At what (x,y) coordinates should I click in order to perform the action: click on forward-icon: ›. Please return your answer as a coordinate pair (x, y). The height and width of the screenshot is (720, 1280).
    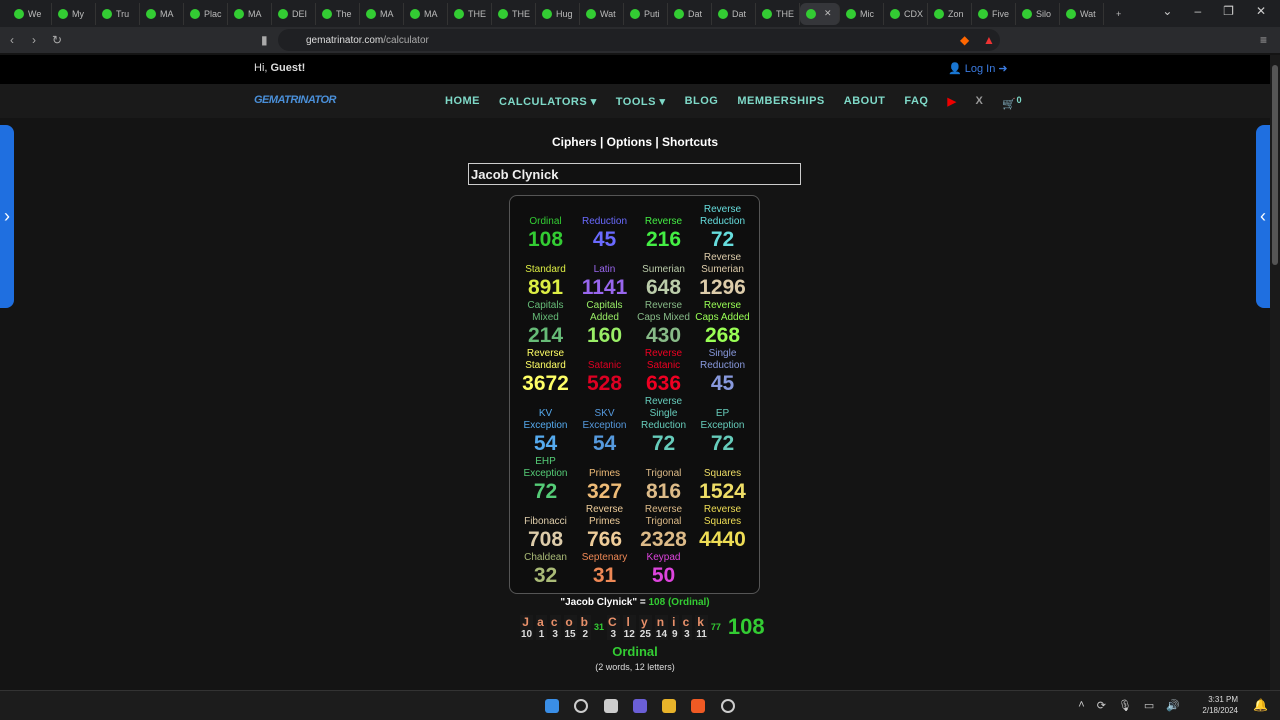
    Looking at the image, I should click on (34, 40).